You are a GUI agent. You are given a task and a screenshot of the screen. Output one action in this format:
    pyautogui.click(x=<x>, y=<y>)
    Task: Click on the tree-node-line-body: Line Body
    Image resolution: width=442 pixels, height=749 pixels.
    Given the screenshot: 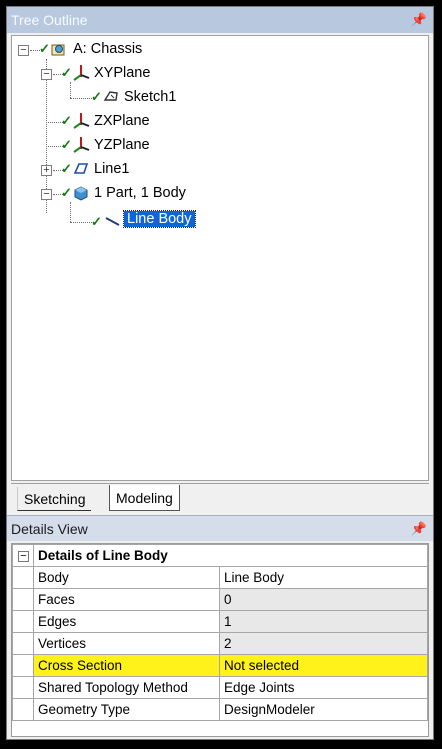 What is the action you would take?
    pyautogui.click(x=159, y=219)
    